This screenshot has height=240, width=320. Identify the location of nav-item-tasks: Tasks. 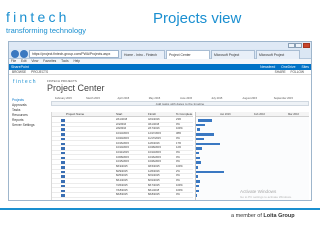
(16, 110).